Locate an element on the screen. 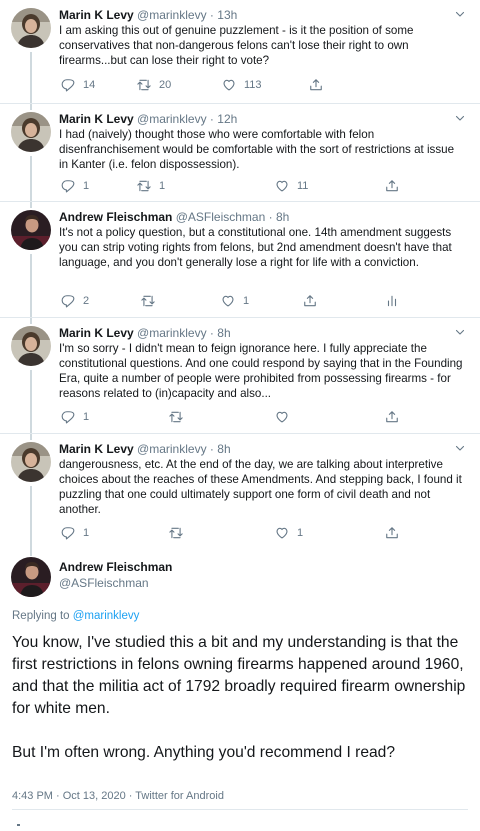 The height and width of the screenshot is (831, 480). reply-count: 2 is located at coordinates (86, 301).